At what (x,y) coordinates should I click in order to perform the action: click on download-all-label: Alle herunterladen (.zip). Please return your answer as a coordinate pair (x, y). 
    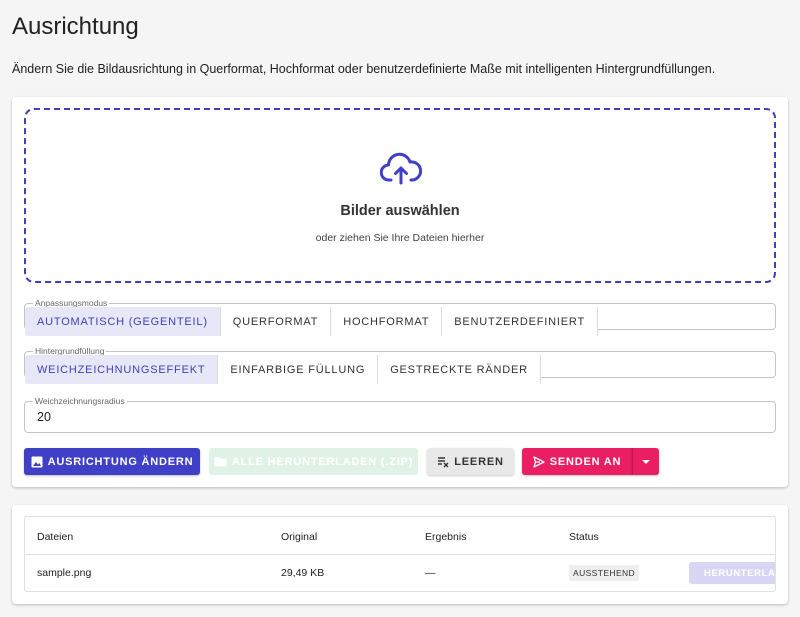
    Looking at the image, I should click on (322, 461).